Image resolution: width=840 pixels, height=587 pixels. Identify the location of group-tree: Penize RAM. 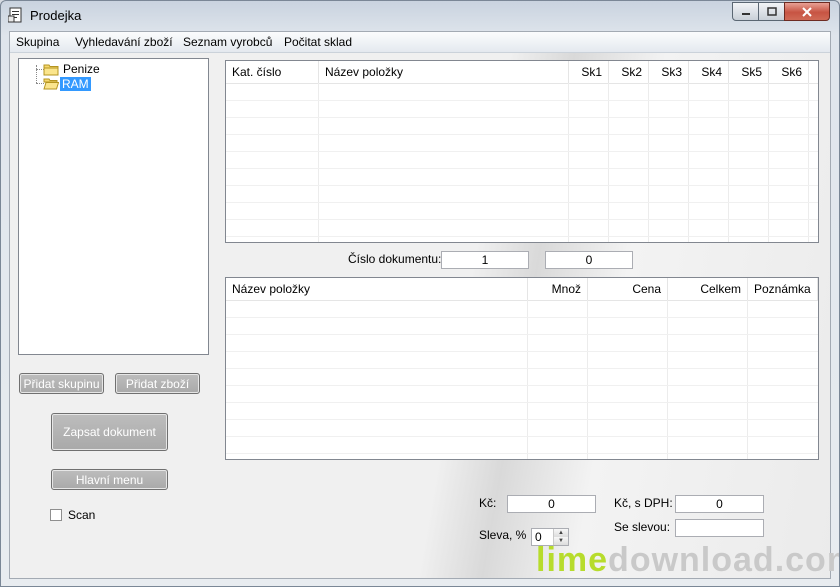
(113, 206).